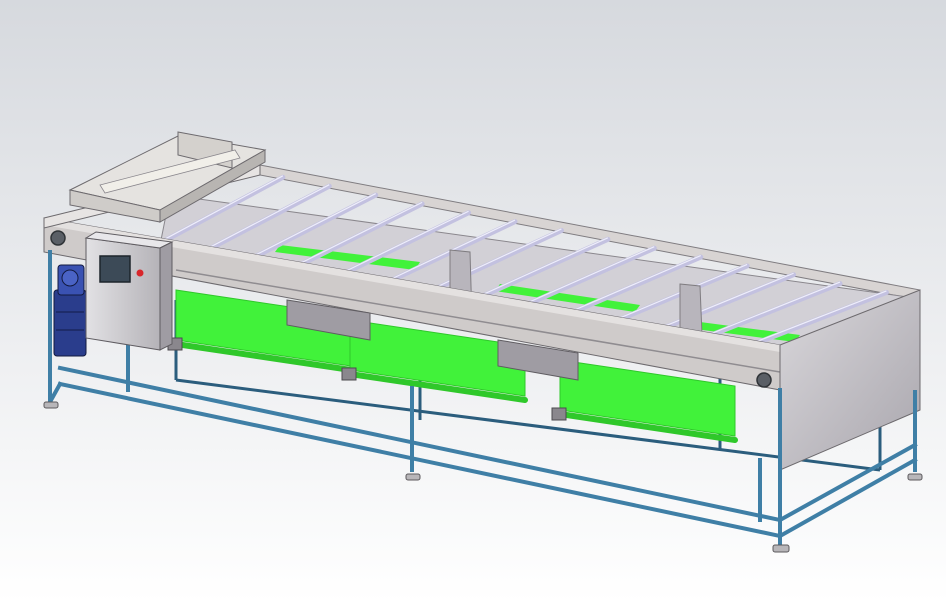 The height and width of the screenshot is (603, 946). What do you see at coordinates (140, 273) in the screenshot?
I see `indicator-light-icon` at bounding box center [140, 273].